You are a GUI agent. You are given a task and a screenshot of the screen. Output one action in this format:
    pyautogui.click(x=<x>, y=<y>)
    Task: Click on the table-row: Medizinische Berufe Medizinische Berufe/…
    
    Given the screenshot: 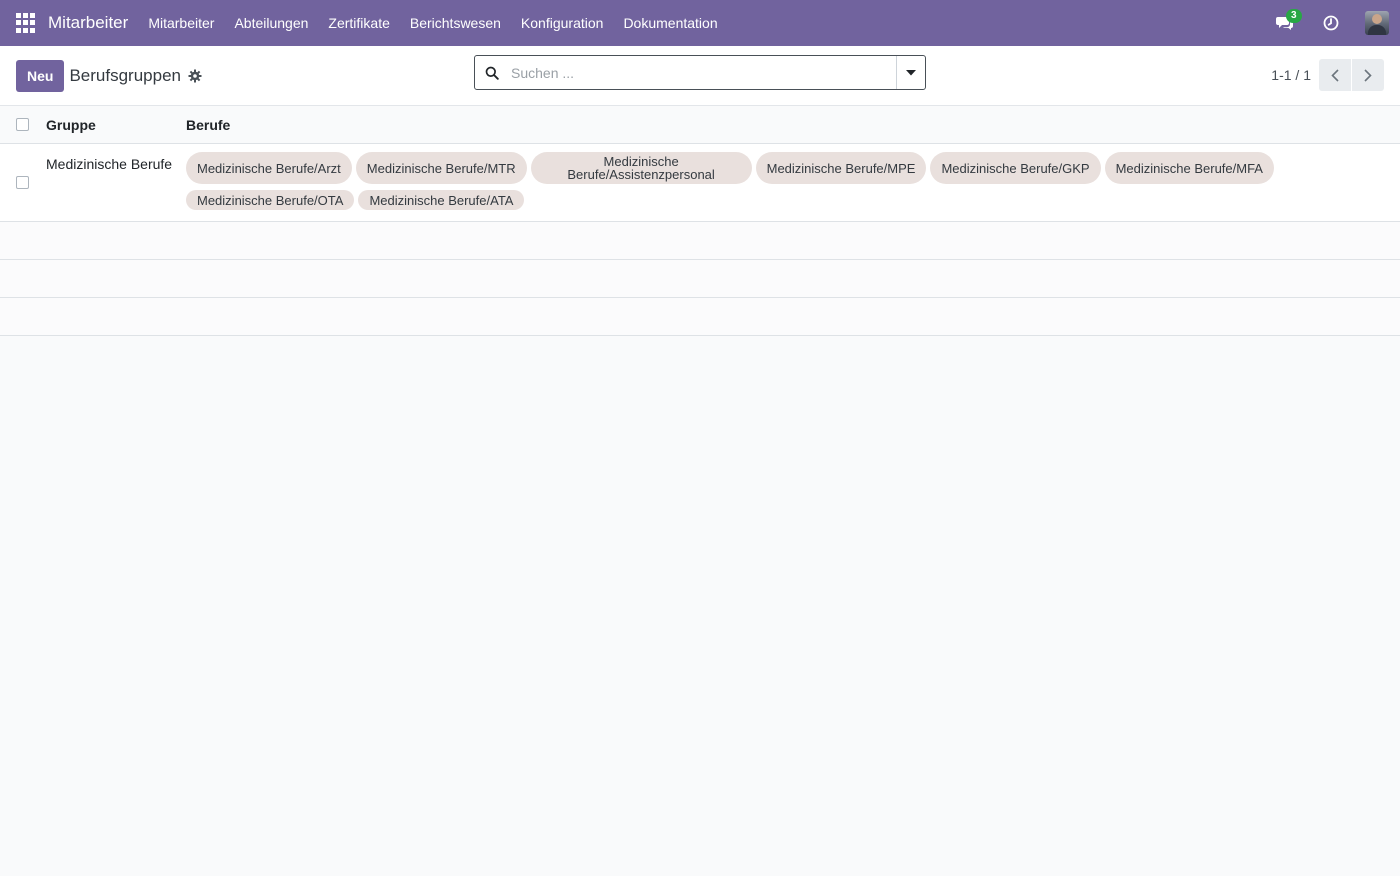 What is the action you would take?
    pyautogui.click(x=700, y=183)
    